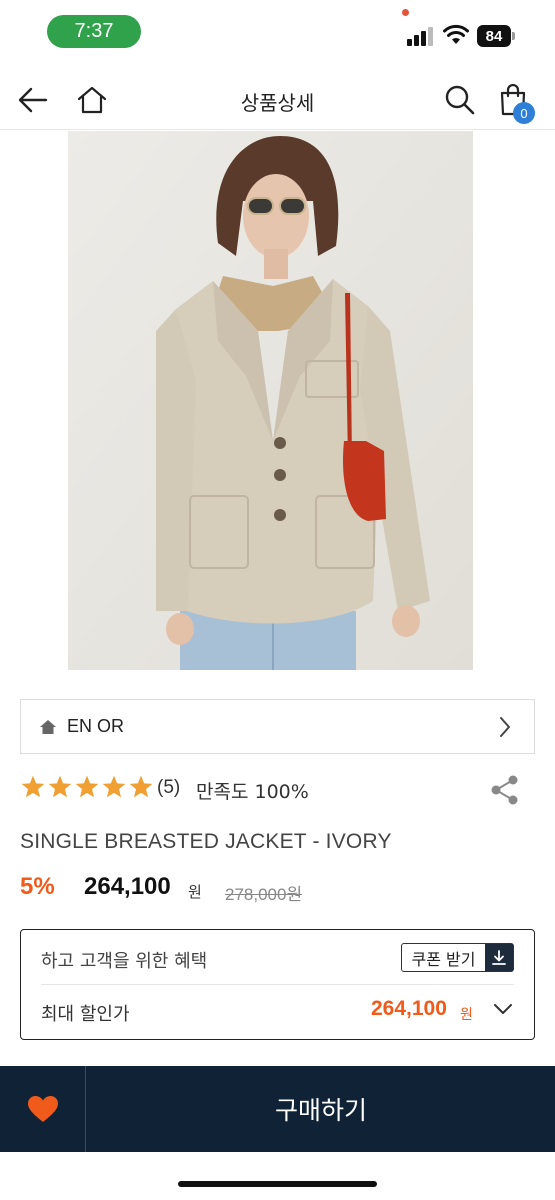 This screenshot has height=1200, width=555. I want to click on search-button, so click(460, 100).